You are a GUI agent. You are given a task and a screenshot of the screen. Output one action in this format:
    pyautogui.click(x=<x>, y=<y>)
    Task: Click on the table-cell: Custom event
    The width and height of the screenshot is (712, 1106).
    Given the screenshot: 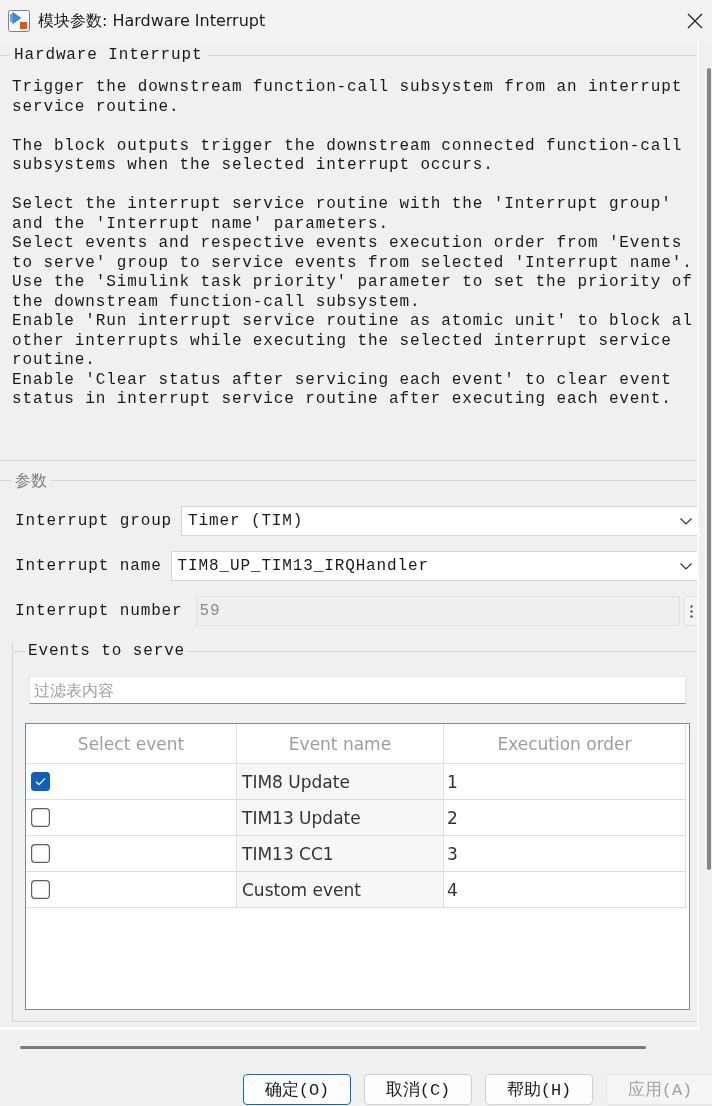 What is the action you would take?
    pyautogui.click(x=340, y=890)
    